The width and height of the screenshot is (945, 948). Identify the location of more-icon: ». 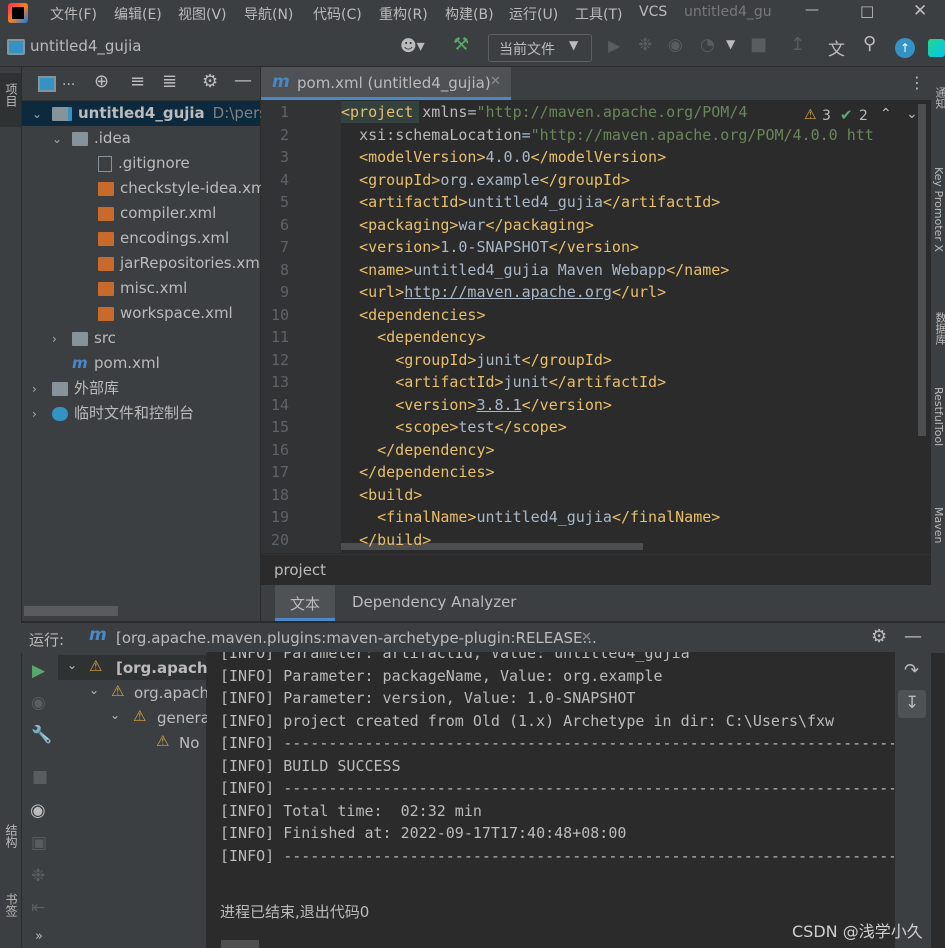
(39, 936).